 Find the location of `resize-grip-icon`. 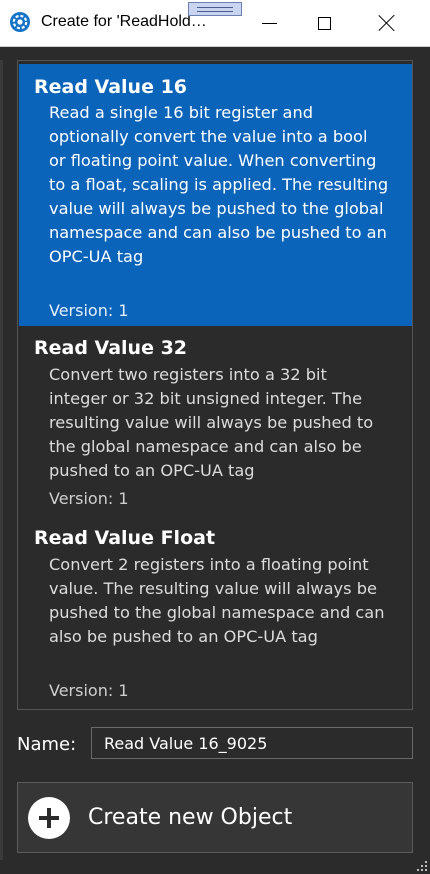

resize-grip-icon is located at coordinates (421, 865).